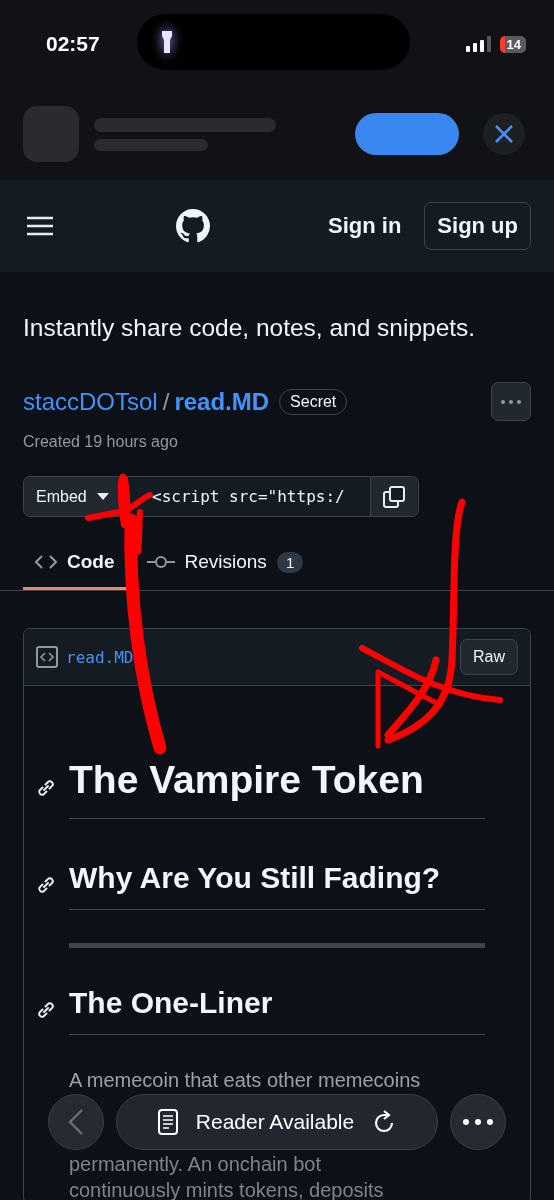  What do you see at coordinates (196, 1164) in the screenshot?
I see `paragraph-line: permanently. An onchain bot` at bounding box center [196, 1164].